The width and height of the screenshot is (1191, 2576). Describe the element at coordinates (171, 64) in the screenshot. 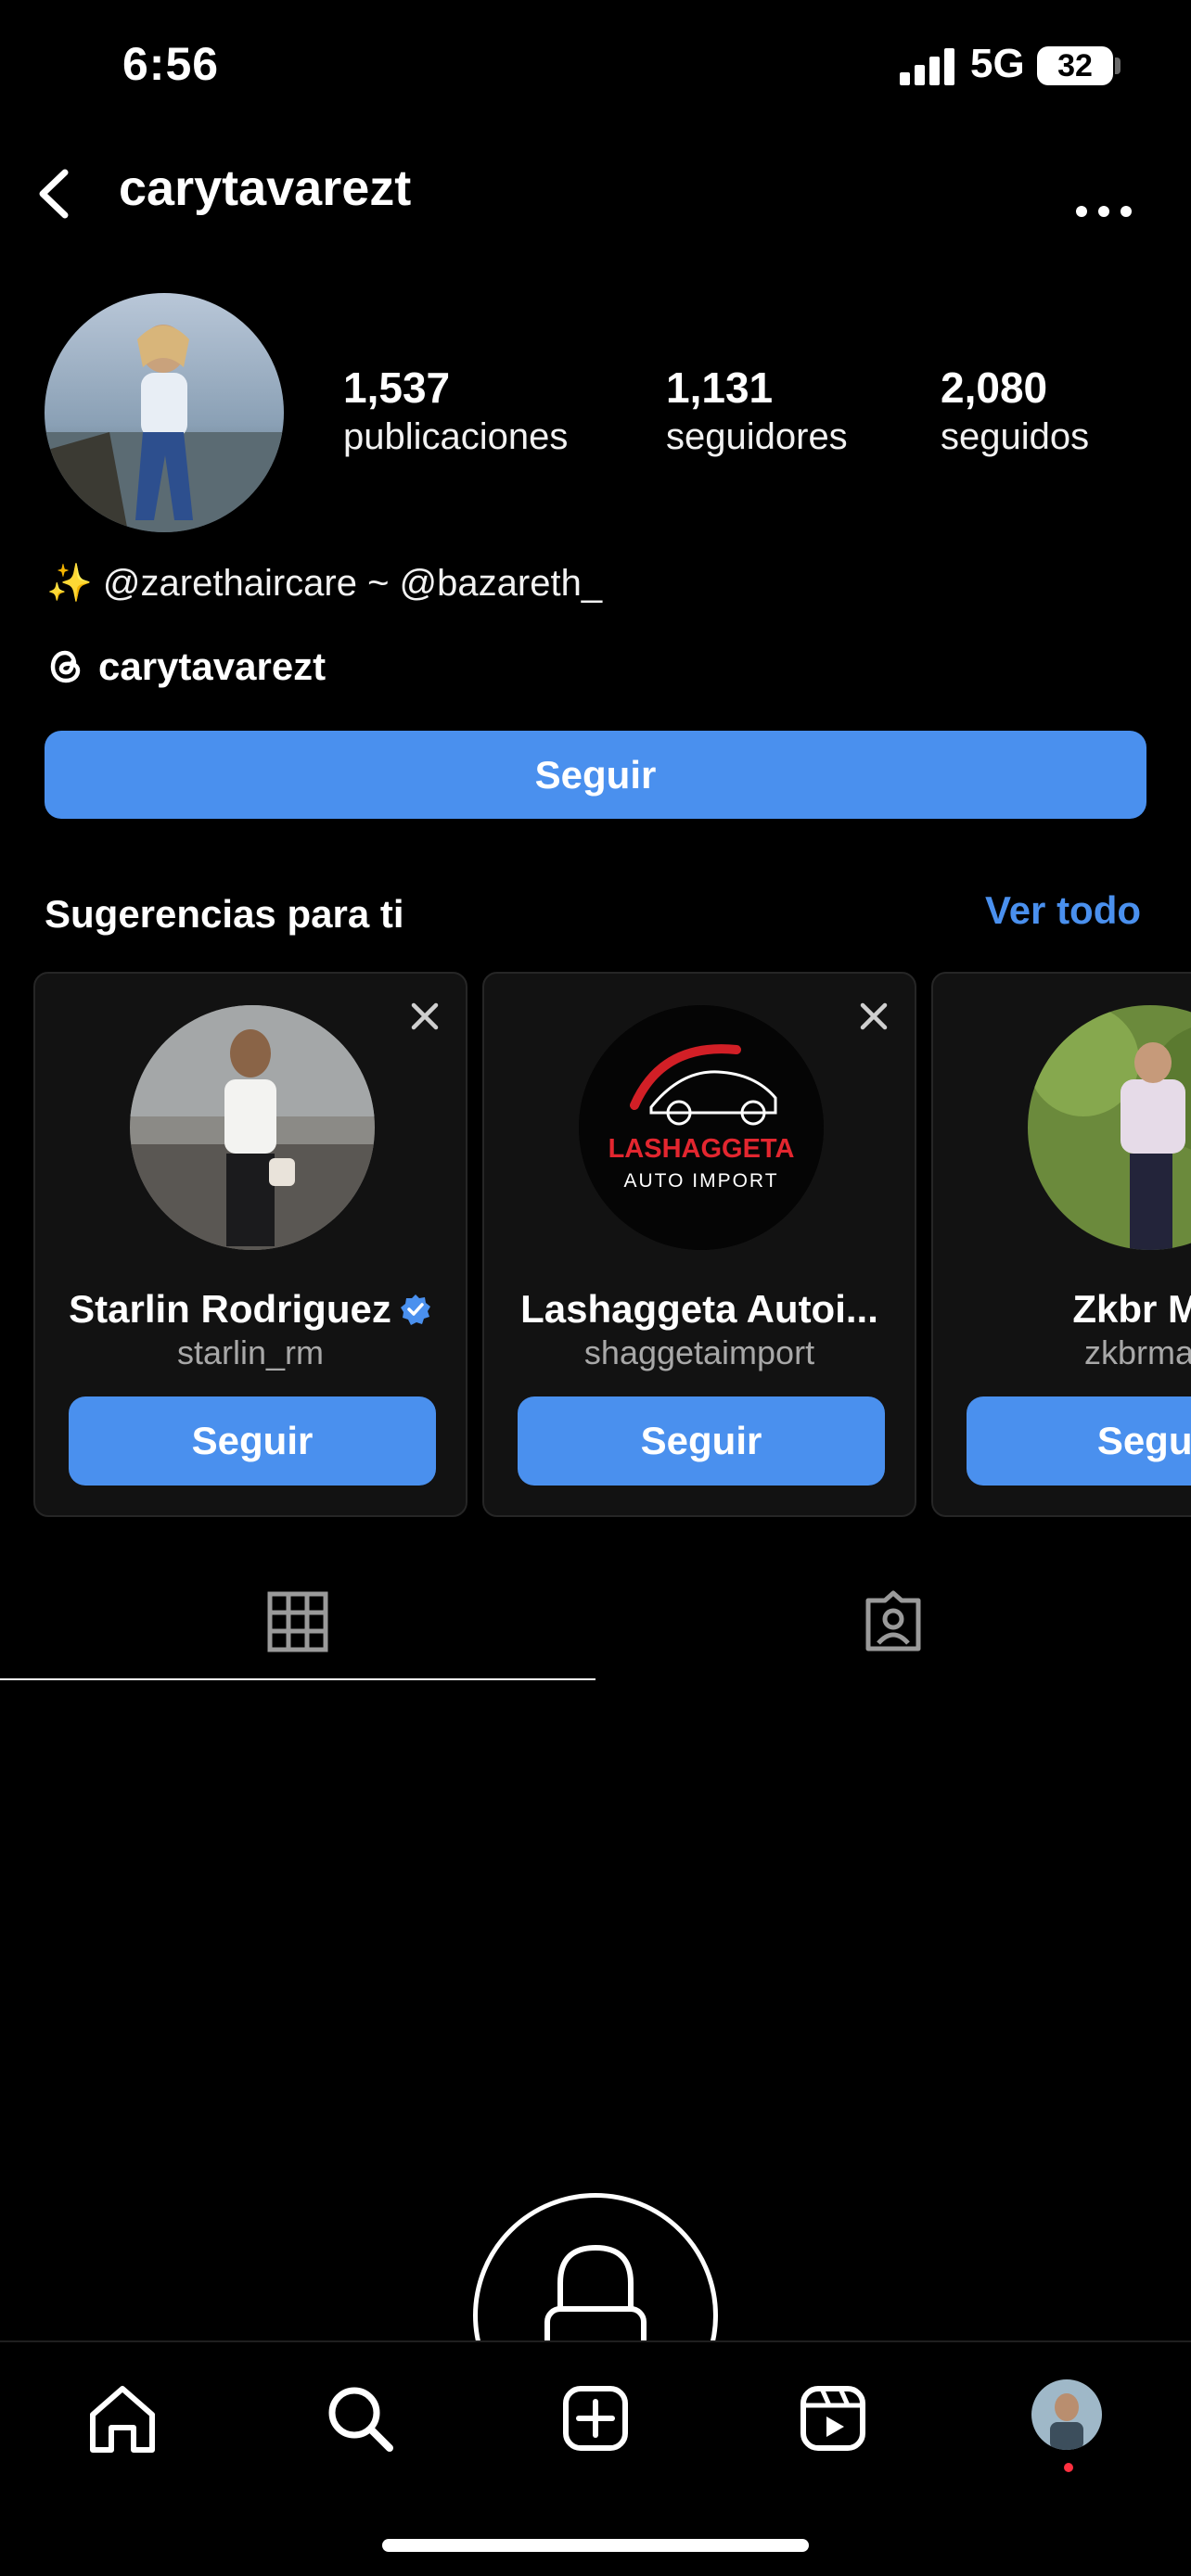

I see `status-time: 6:56` at that location.